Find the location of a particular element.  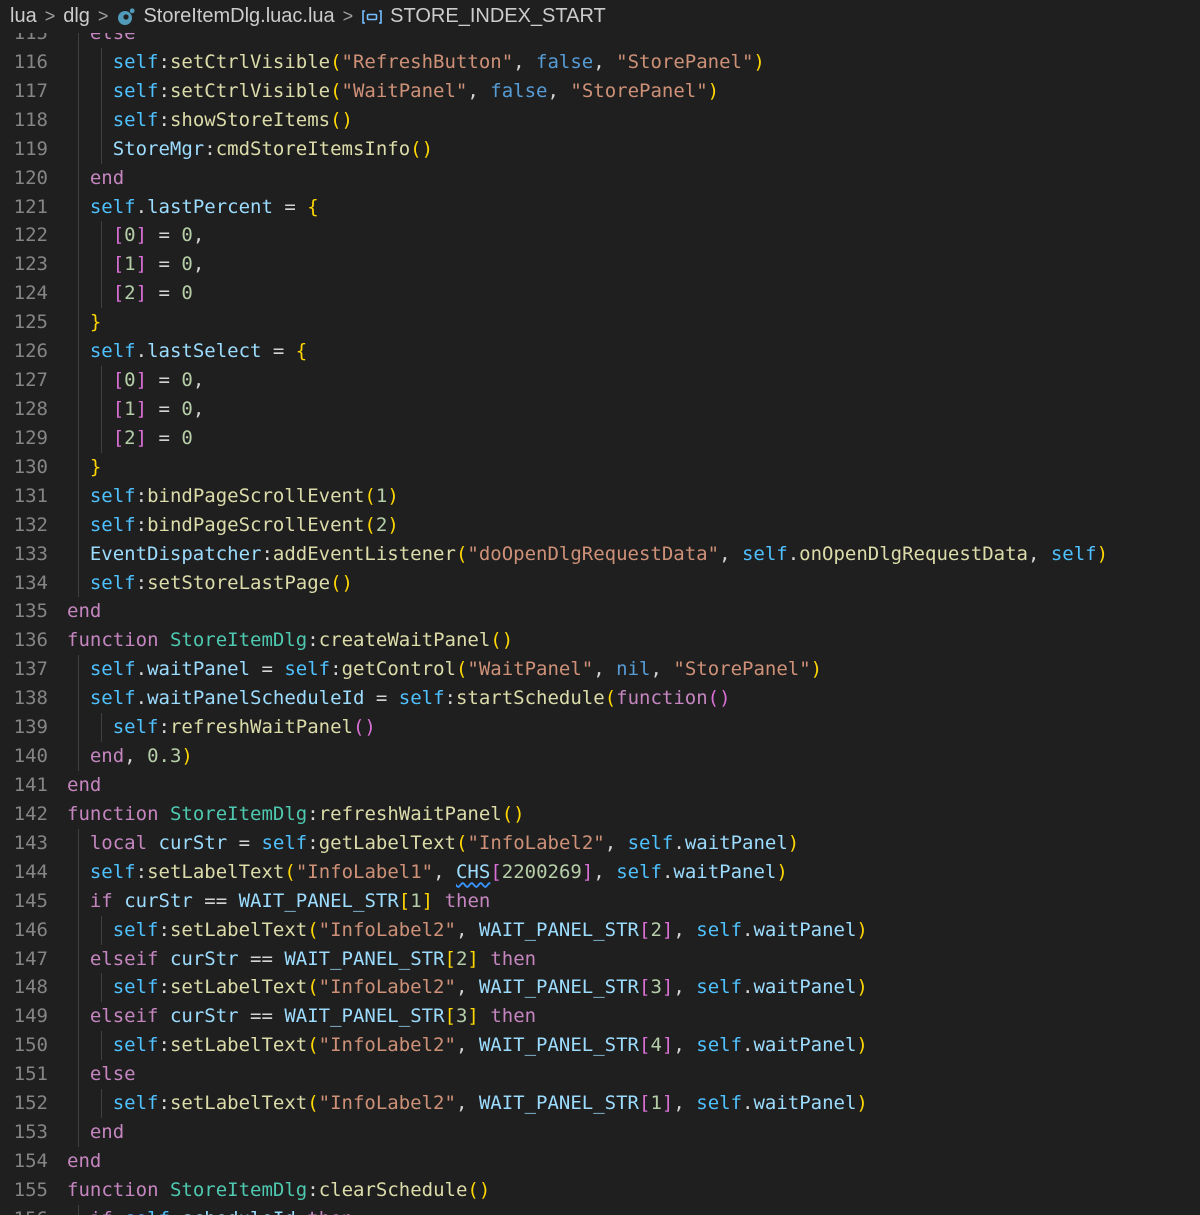

line-number: 152 is located at coordinates (30, 1103).